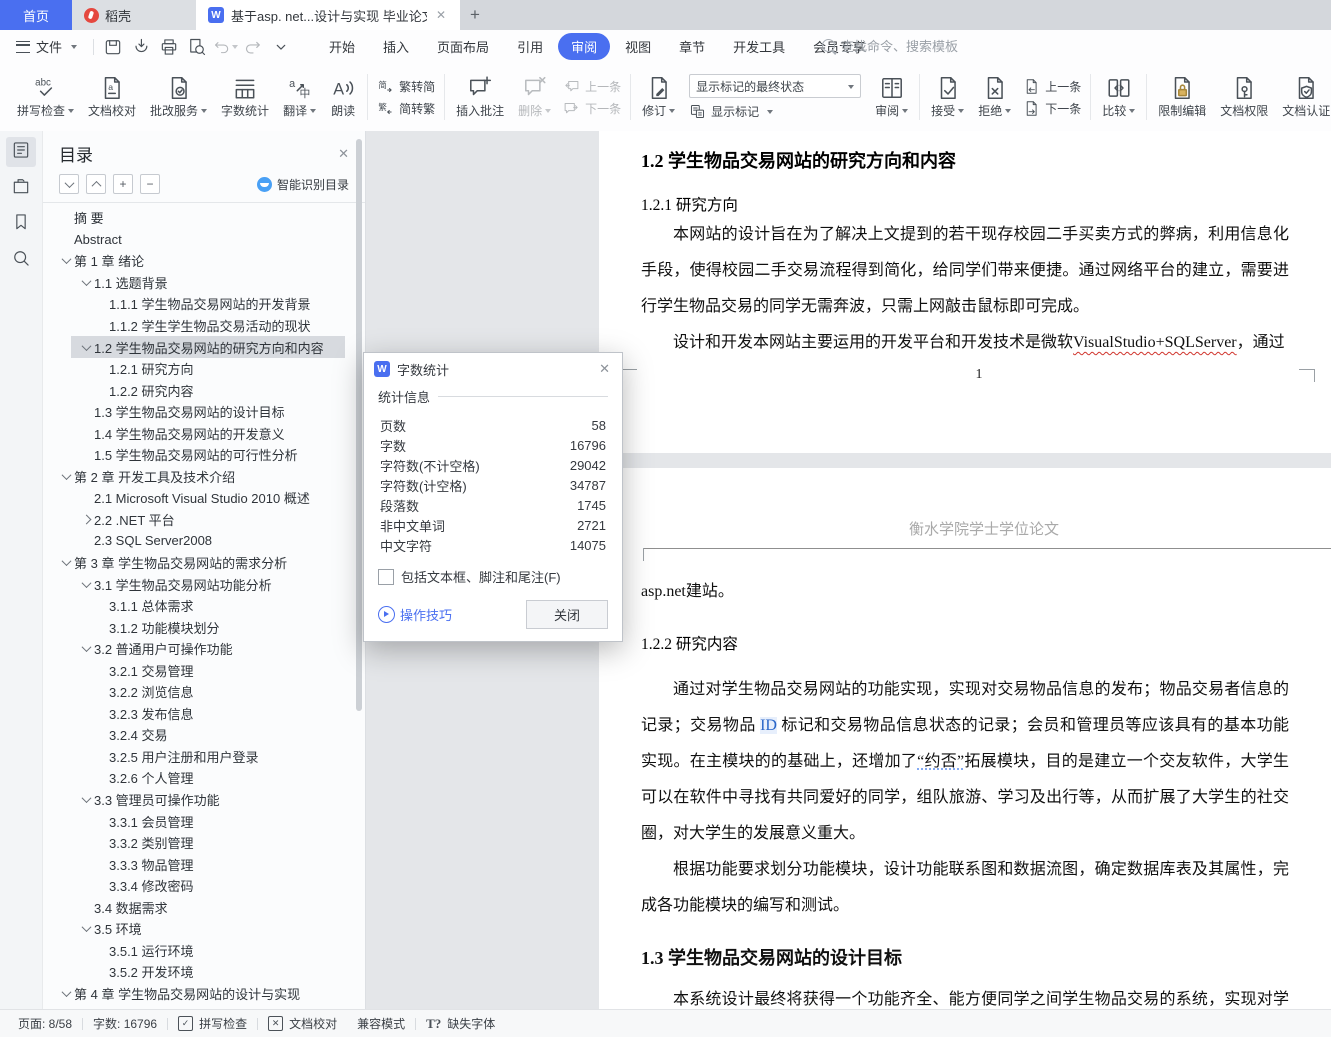  Describe the element at coordinates (204, 929) in the screenshot. I see `toc-item: 3.5 环境` at that location.